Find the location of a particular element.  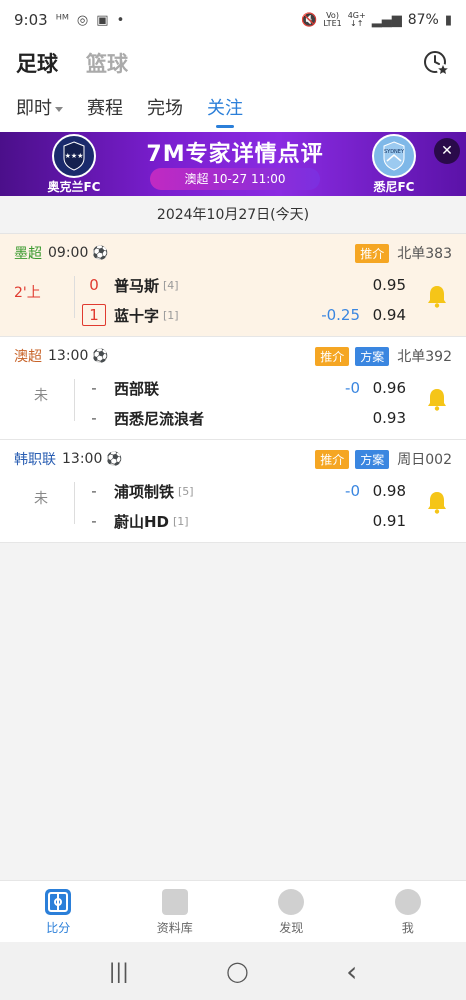

home-icon: ◯ is located at coordinates (237, 971).